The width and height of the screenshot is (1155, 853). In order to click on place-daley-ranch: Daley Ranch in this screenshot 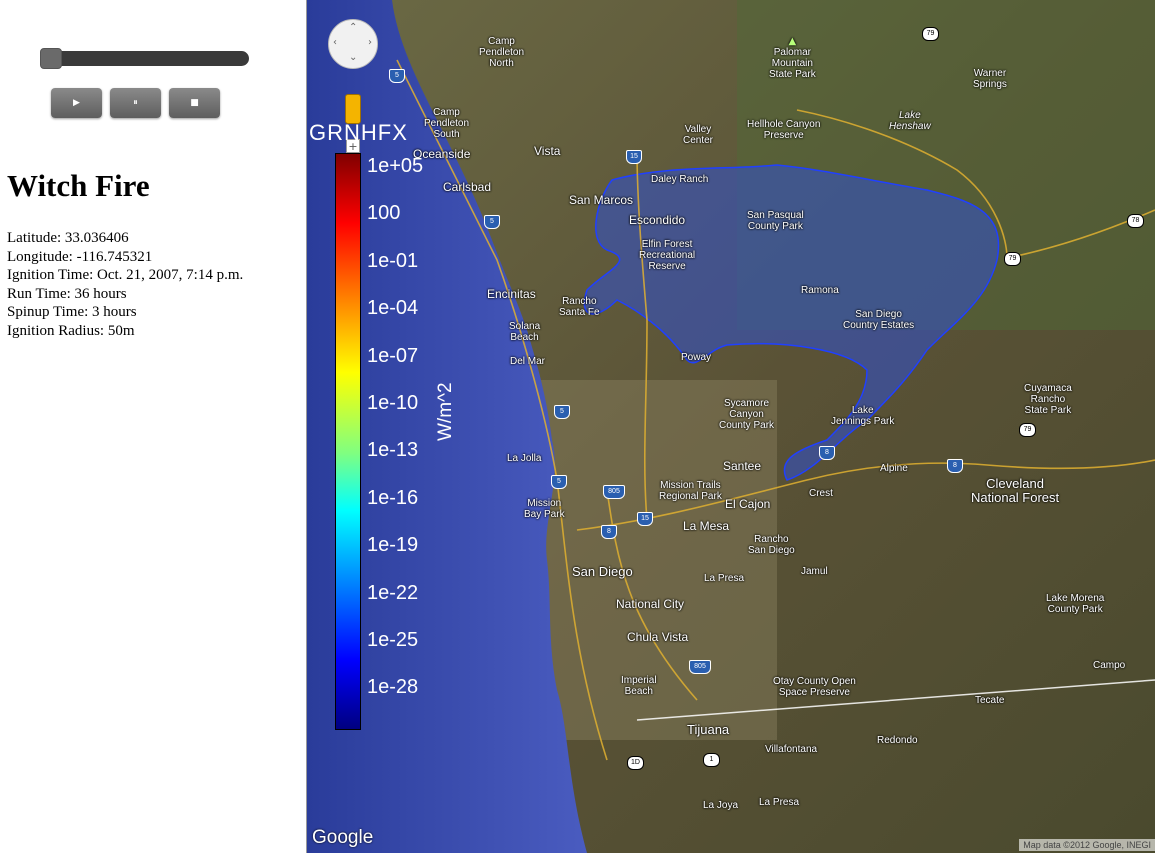, I will do `click(679, 179)`.